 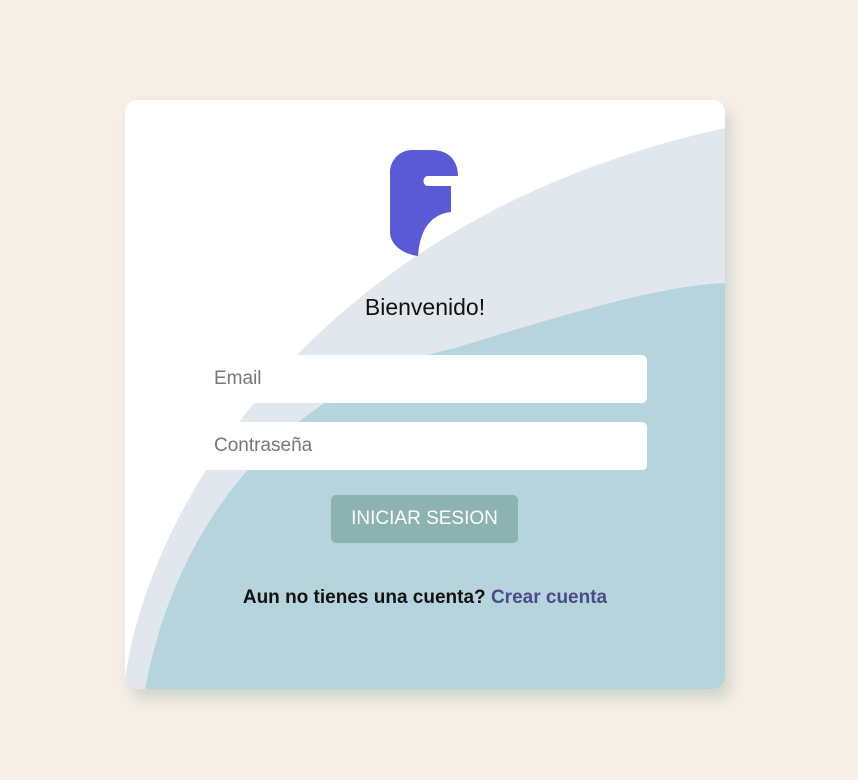 I want to click on signup-prompt-line: Aun no tienes una cuenta? Crear cuenta, so click(x=425, y=598).